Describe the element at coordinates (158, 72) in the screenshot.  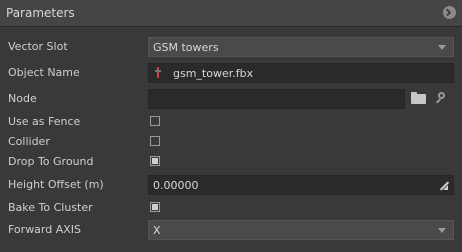
I see `file-icon` at that location.